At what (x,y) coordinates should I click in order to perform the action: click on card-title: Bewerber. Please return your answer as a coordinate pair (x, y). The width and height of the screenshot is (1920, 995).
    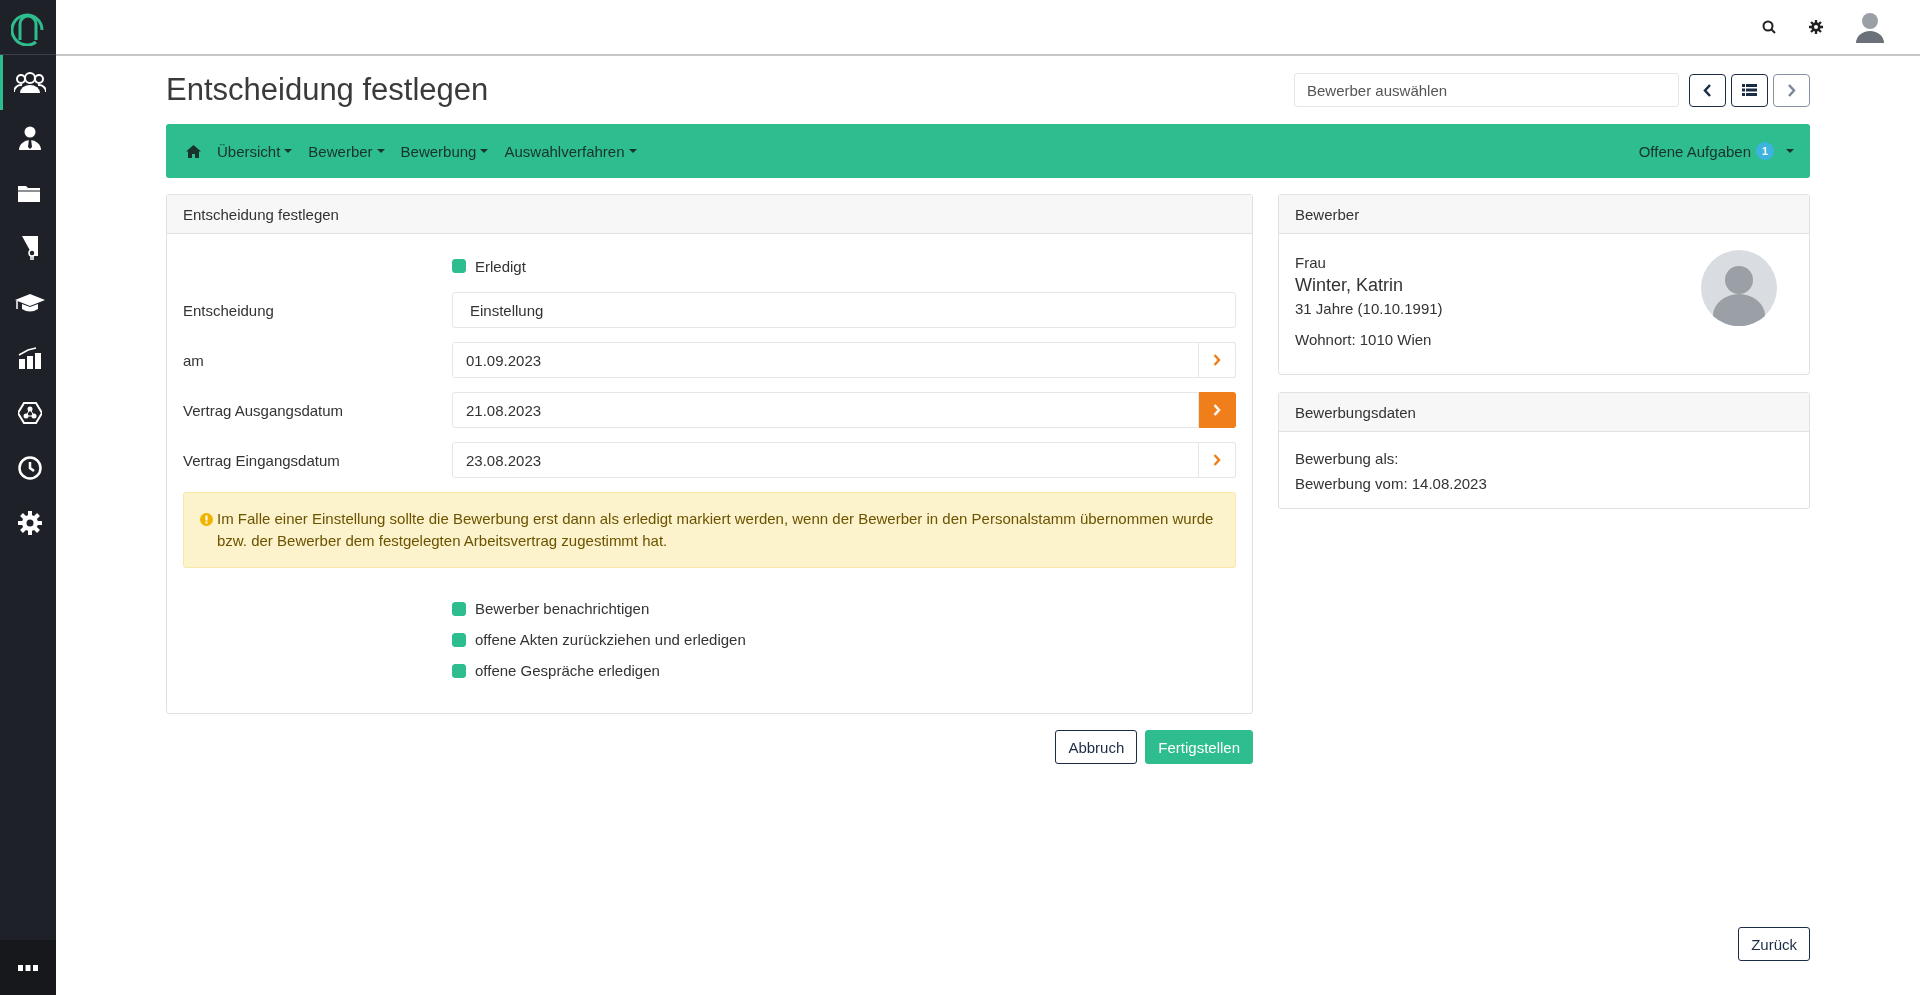
    Looking at the image, I should click on (1544, 214).